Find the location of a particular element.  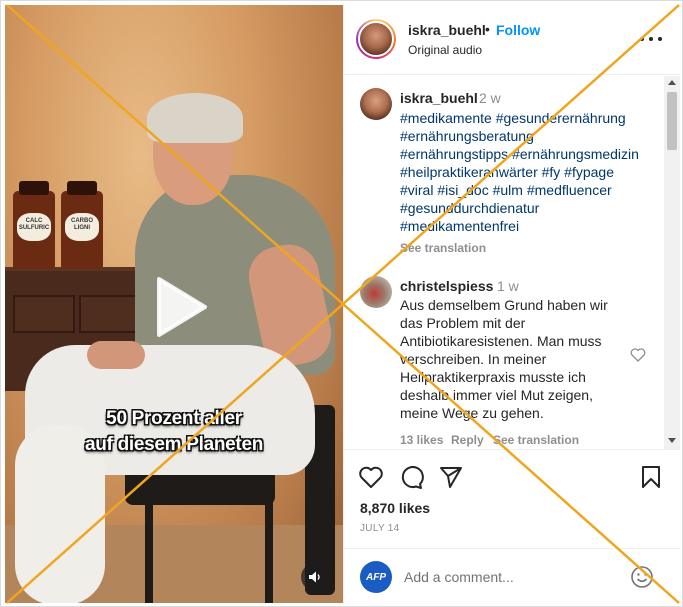

author-avatar is located at coordinates (376, 39).